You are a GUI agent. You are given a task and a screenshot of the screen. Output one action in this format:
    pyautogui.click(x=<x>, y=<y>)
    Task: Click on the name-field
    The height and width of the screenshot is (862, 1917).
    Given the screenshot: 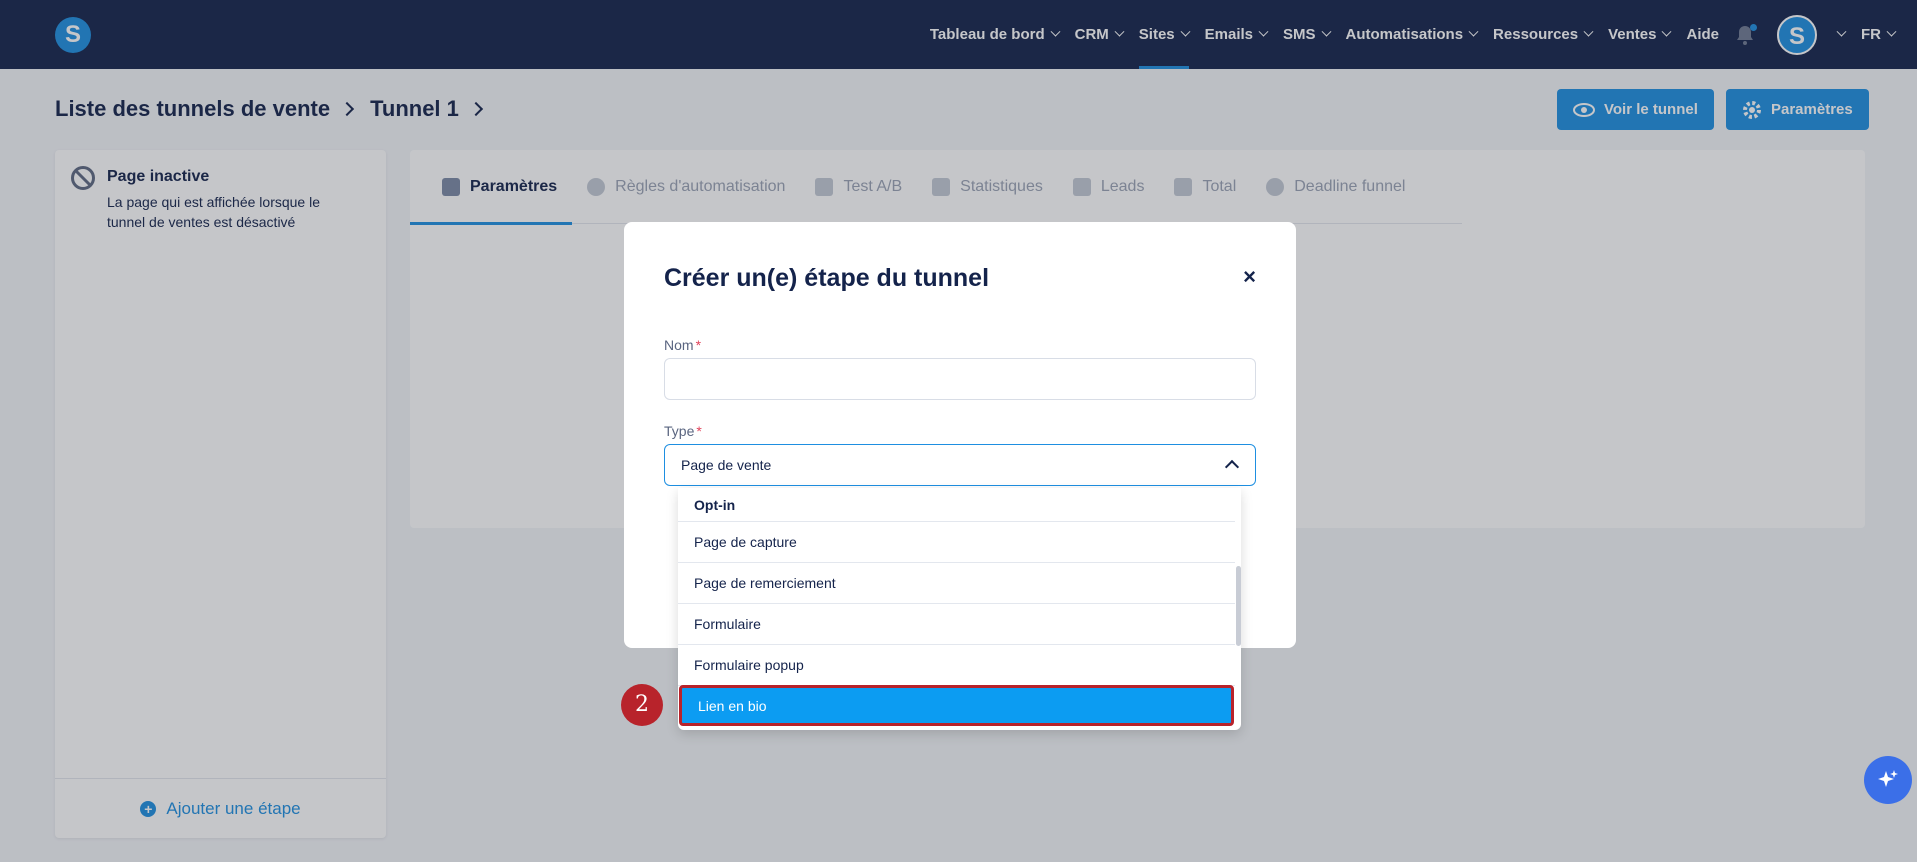 What is the action you would take?
    pyautogui.click(x=960, y=379)
    